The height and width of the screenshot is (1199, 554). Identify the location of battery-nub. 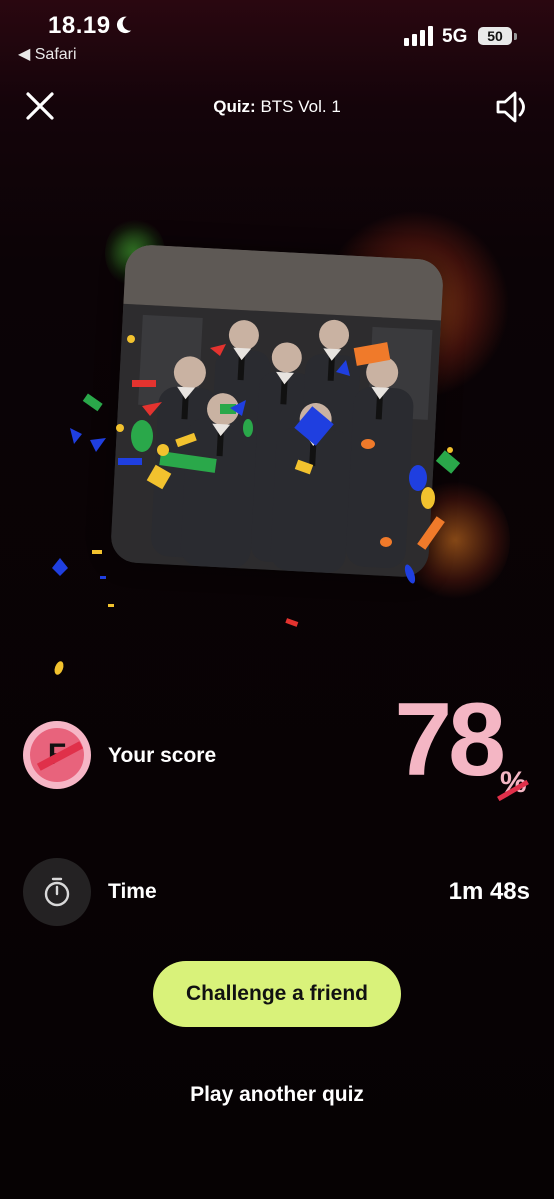
(515, 36).